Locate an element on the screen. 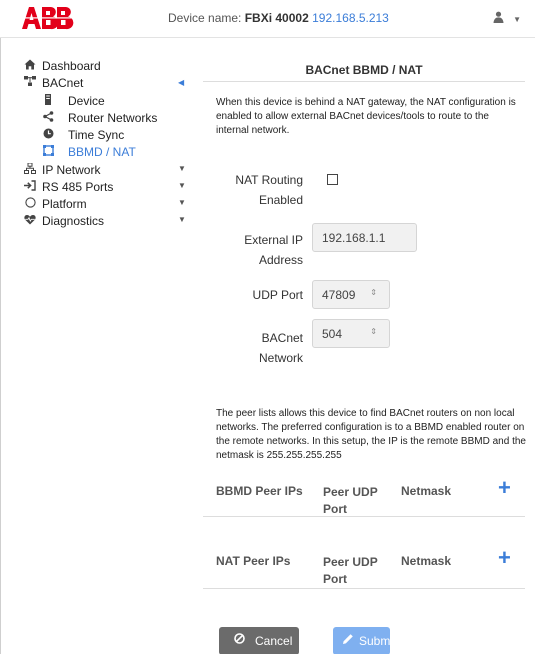  bbmd-peers-table-header: BBMD Peer IPs Peer UDP Port Netmask + is located at coordinates (364, 498).